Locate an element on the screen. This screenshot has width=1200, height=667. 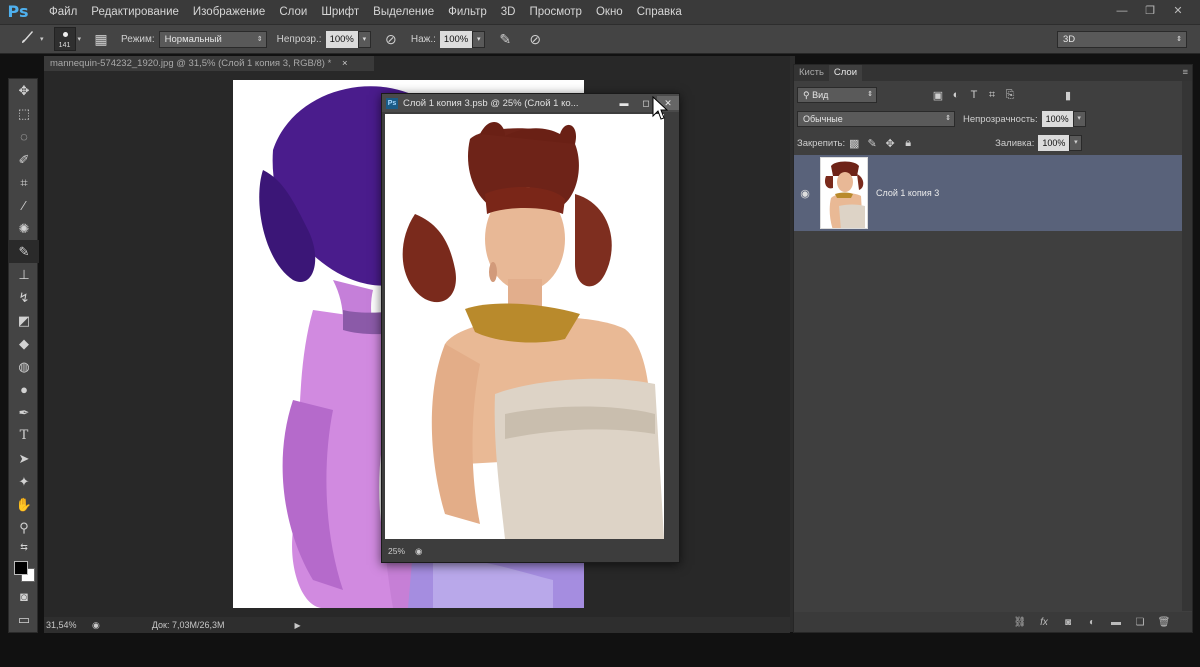
adjustment-layer-icon: ◐ is located at coordinates (1092, 622).